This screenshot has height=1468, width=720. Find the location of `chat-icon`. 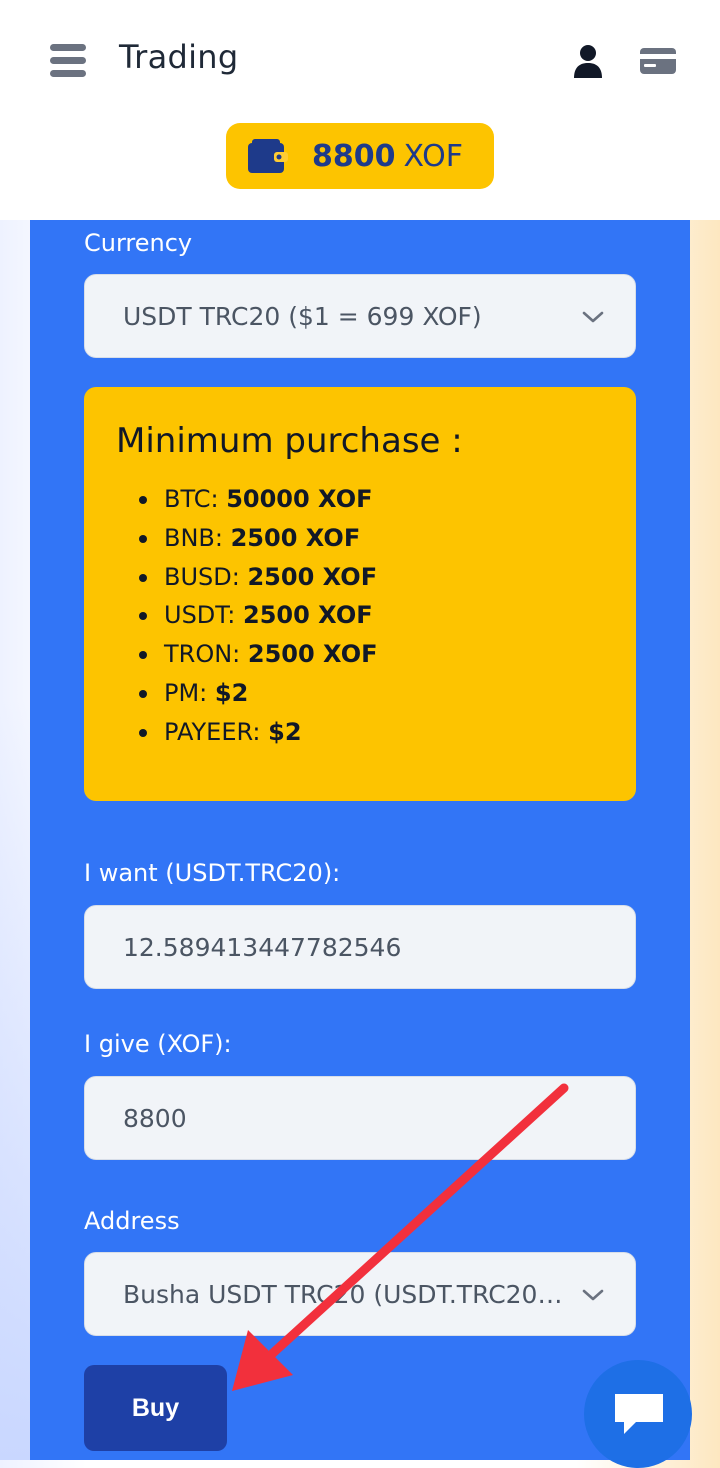

chat-icon is located at coordinates (639, 1414).